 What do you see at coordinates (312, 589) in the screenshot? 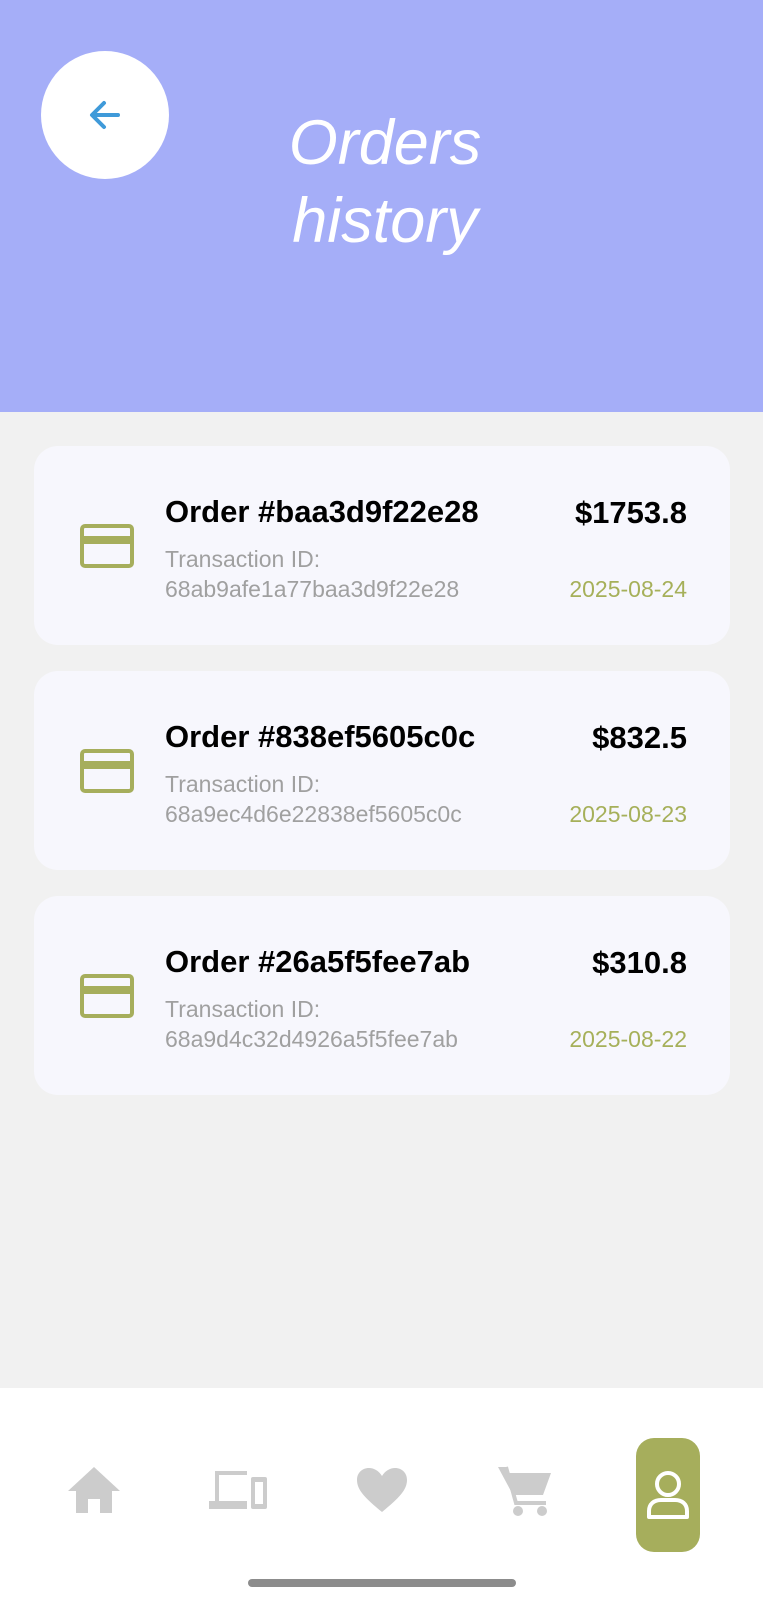
I see `transaction-id: 68ab9afe1a77baa3d9f22e28` at bounding box center [312, 589].